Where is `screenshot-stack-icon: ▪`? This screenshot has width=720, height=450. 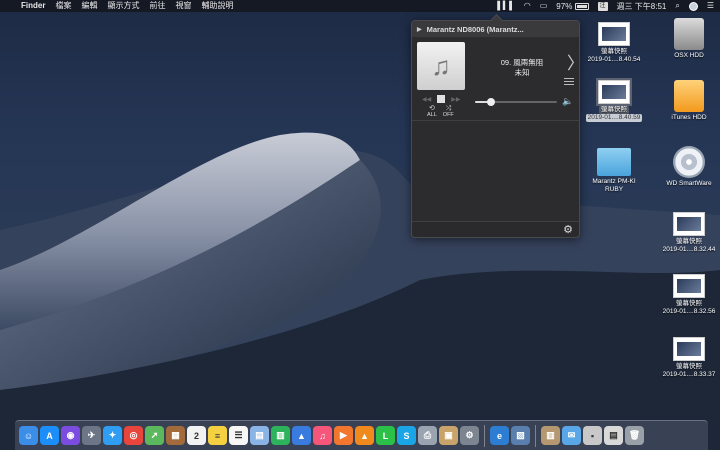 screenshot-stack-icon: ▪ is located at coordinates (592, 435).